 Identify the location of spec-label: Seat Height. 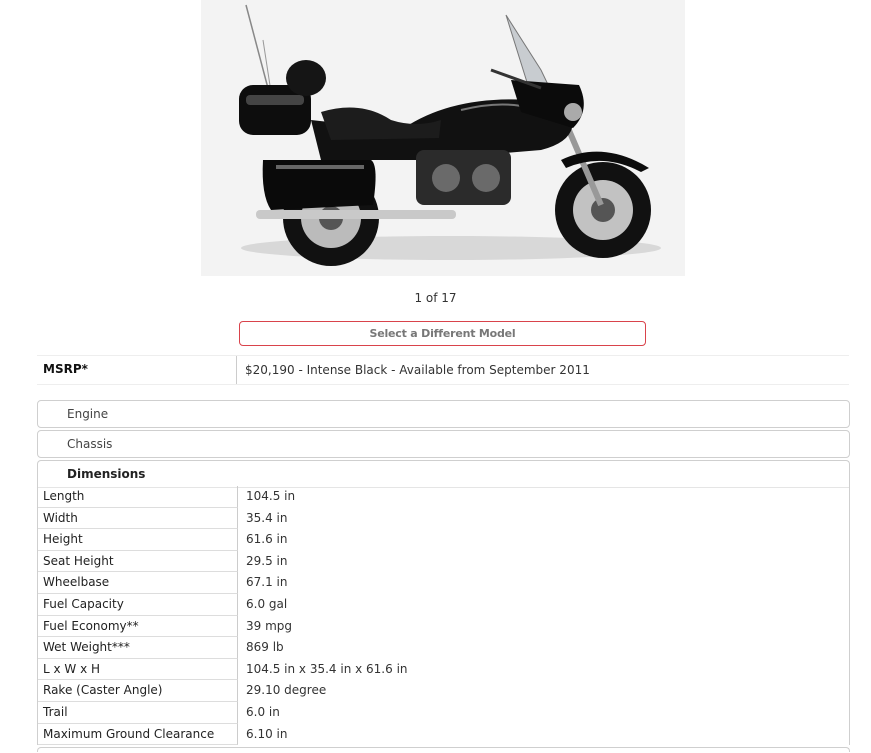
(138, 561).